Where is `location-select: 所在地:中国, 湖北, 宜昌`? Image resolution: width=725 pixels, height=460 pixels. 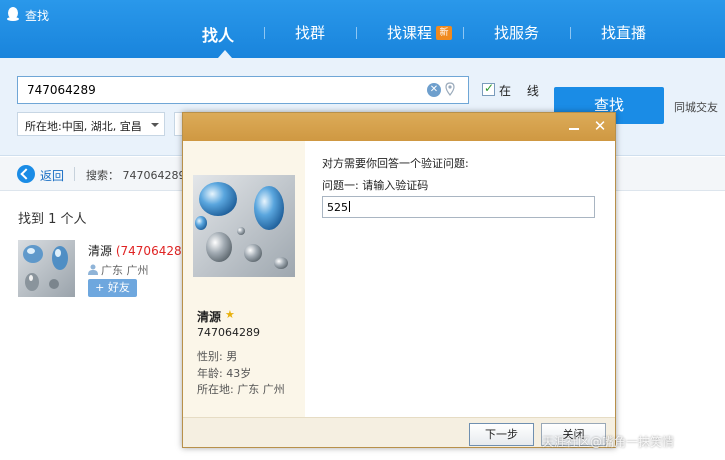
location-select: 所在地:中国, 湖北, 宜昌 is located at coordinates (91, 124).